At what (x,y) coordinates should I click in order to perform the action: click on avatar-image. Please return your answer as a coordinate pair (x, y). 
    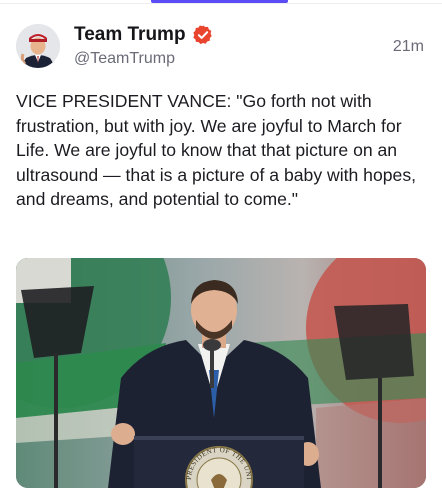
    Looking at the image, I should click on (38, 46).